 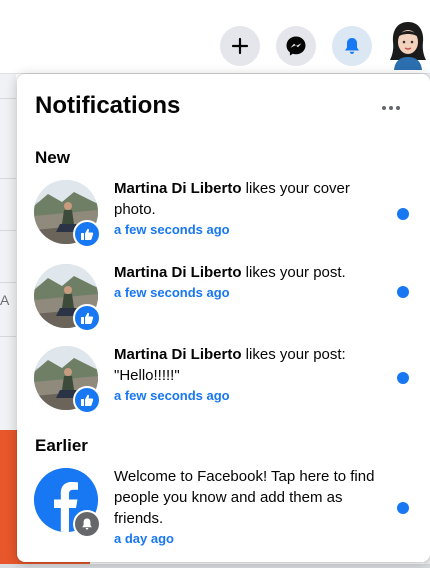 What do you see at coordinates (52, 157) in the screenshot?
I see `section-title-new: New` at bounding box center [52, 157].